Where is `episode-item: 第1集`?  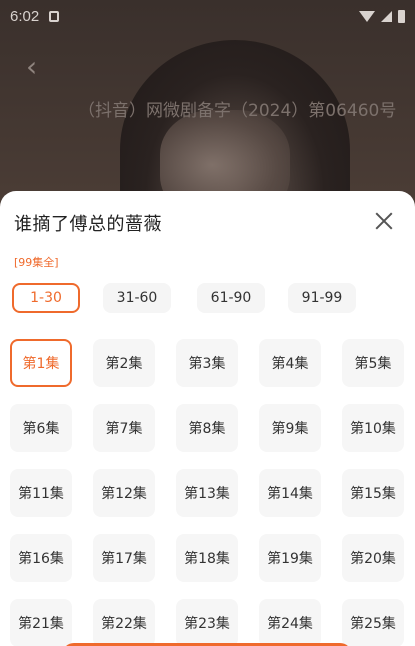 episode-item: 第1集 is located at coordinates (41, 363).